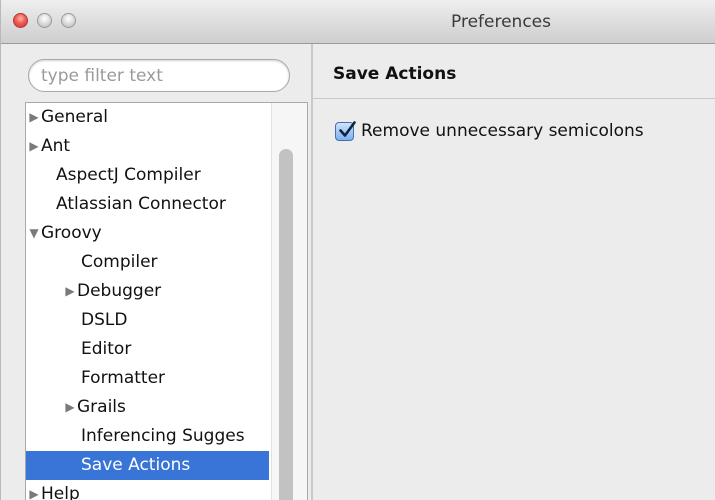  I want to click on tree-item-label: Save Actions, so click(136, 465).